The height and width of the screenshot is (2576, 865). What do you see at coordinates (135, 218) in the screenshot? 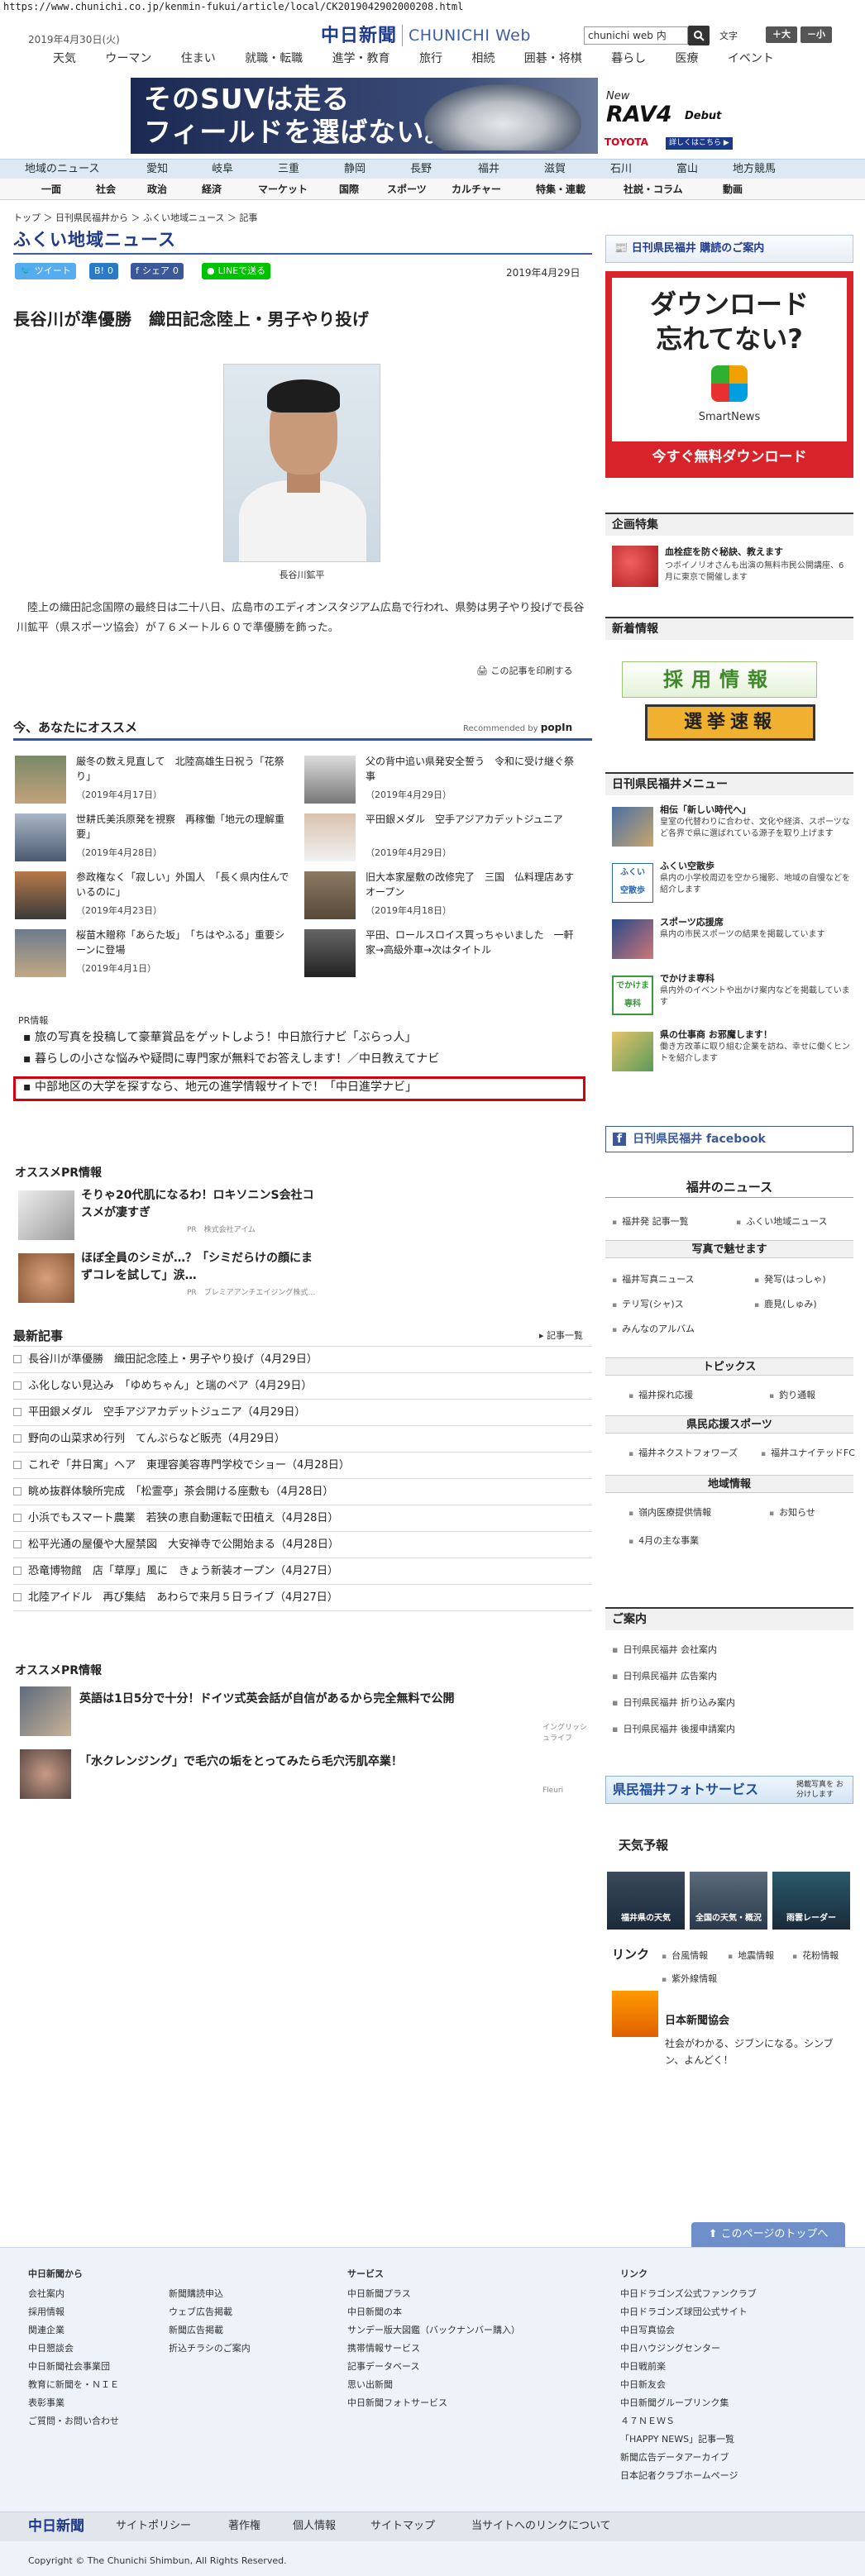
I see `breadcrumb: トップ ＞ 日刊県民福井から ＞ ふくい地域ニュース ＞ 記事` at bounding box center [135, 218].